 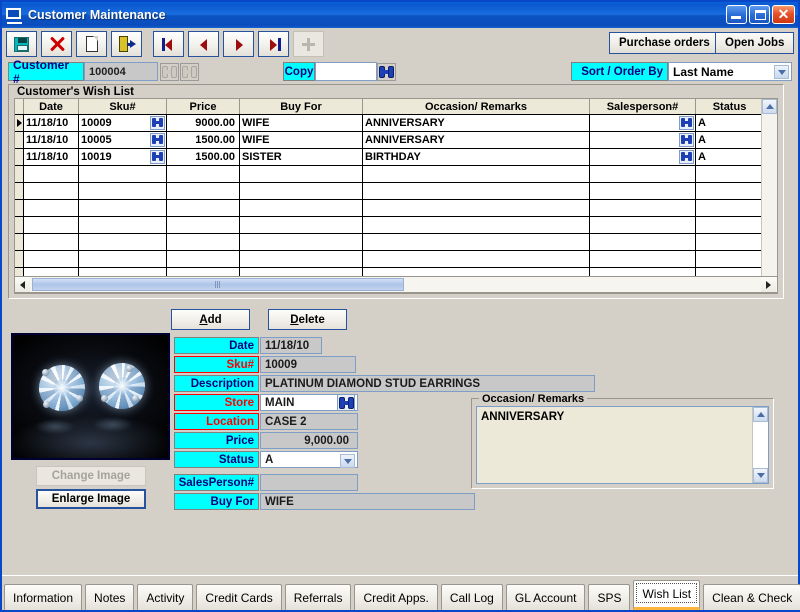 I want to click on exit-icon, so click(x=126, y=44).